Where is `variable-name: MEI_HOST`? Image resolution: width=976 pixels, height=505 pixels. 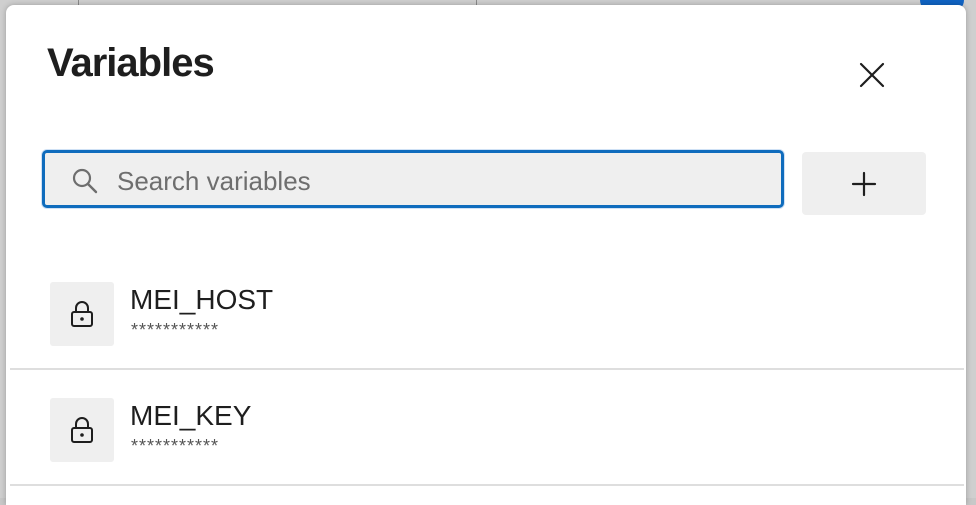
variable-name: MEI_HOST is located at coordinates (202, 299).